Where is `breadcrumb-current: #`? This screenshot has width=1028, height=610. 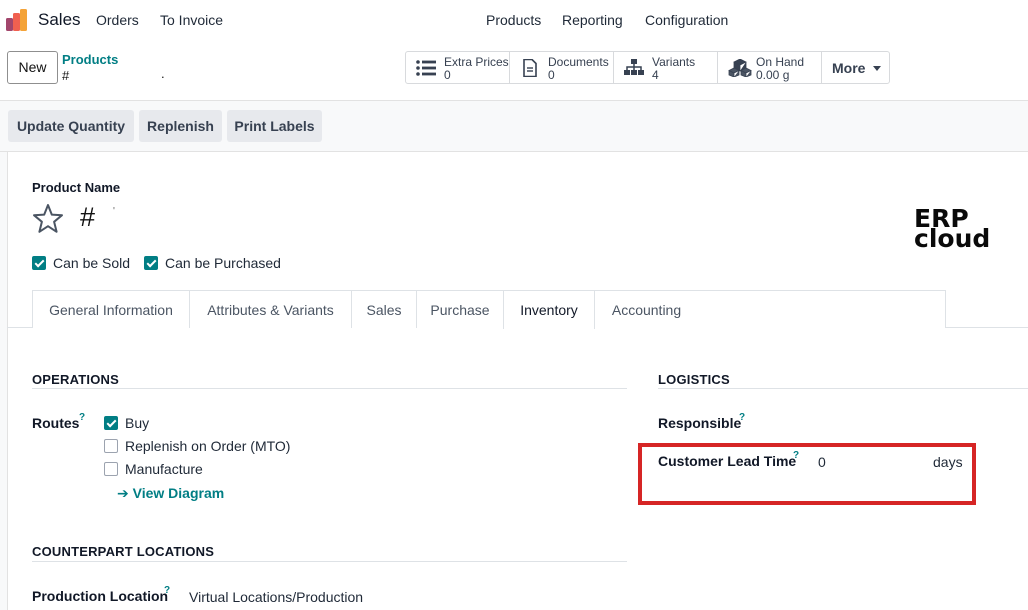 breadcrumb-current: # is located at coordinates (66, 75).